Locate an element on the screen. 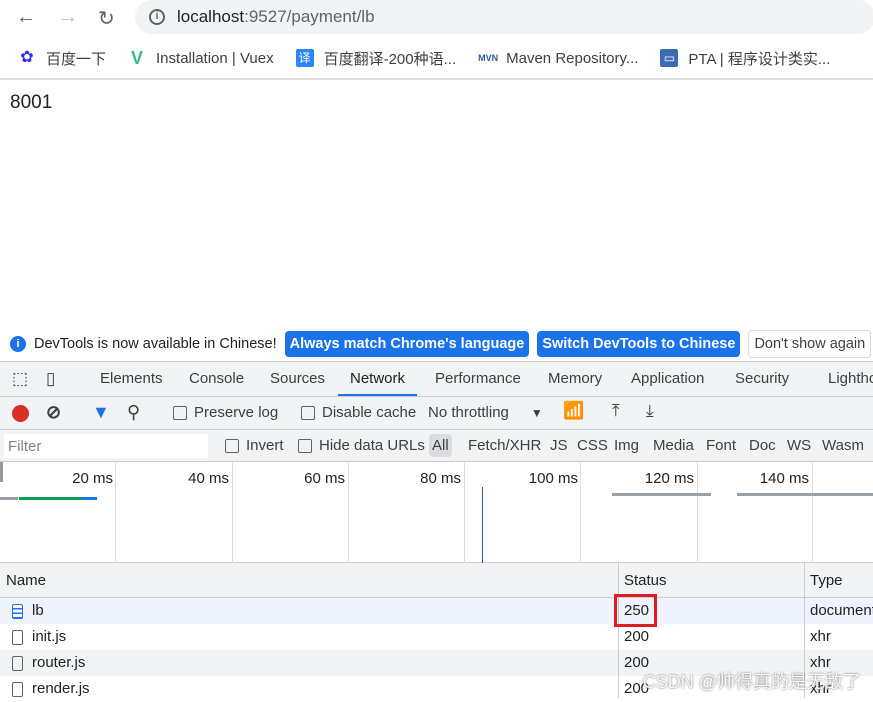 The width and height of the screenshot is (873, 702). tab-sources: Sources is located at coordinates (297, 379).